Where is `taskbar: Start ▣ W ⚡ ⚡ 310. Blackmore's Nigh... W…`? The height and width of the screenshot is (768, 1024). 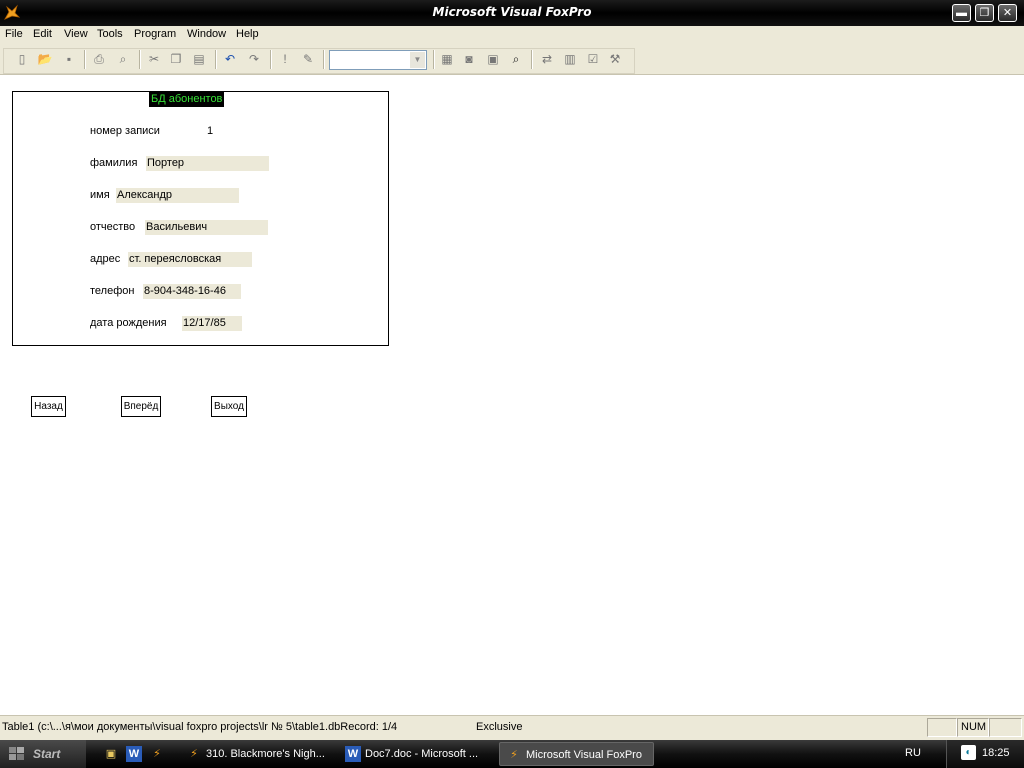
taskbar: Start ▣ W ⚡ ⚡ 310. Blackmore's Nigh... W… is located at coordinates (512, 754).